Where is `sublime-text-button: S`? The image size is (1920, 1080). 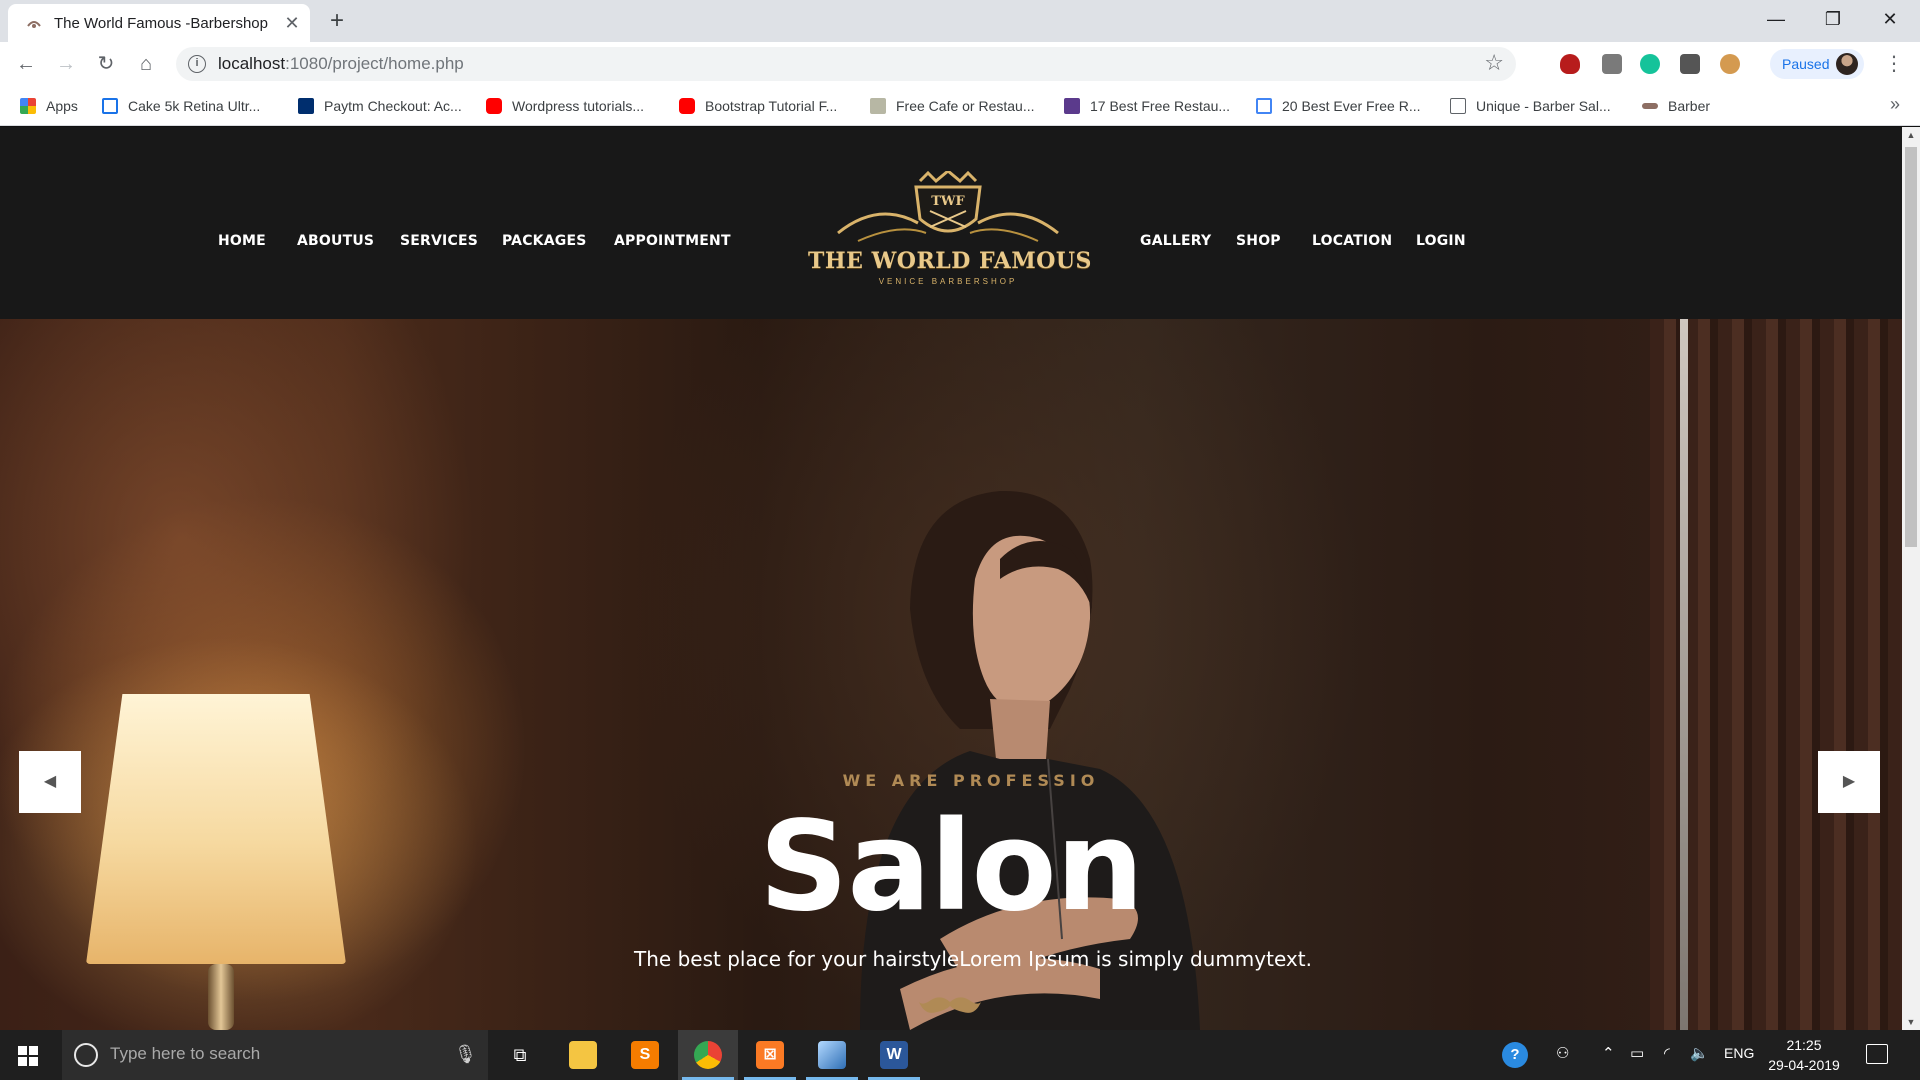
sublime-text-button: S is located at coordinates (645, 1055).